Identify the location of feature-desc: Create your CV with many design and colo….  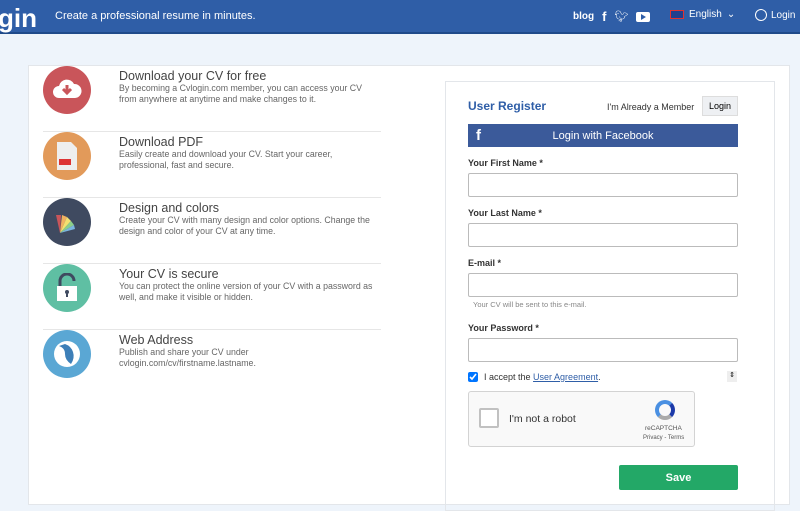
(244, 225).